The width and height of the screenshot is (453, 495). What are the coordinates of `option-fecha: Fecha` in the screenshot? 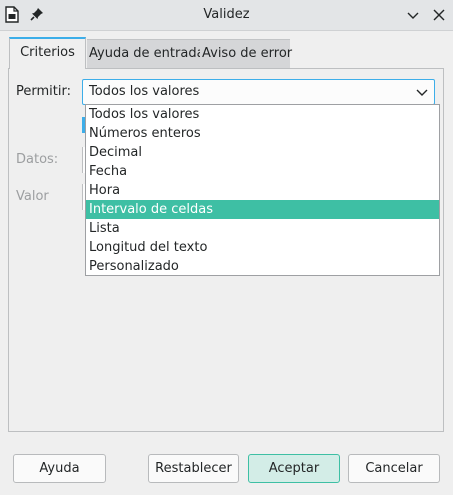 It's located at (262, 171).